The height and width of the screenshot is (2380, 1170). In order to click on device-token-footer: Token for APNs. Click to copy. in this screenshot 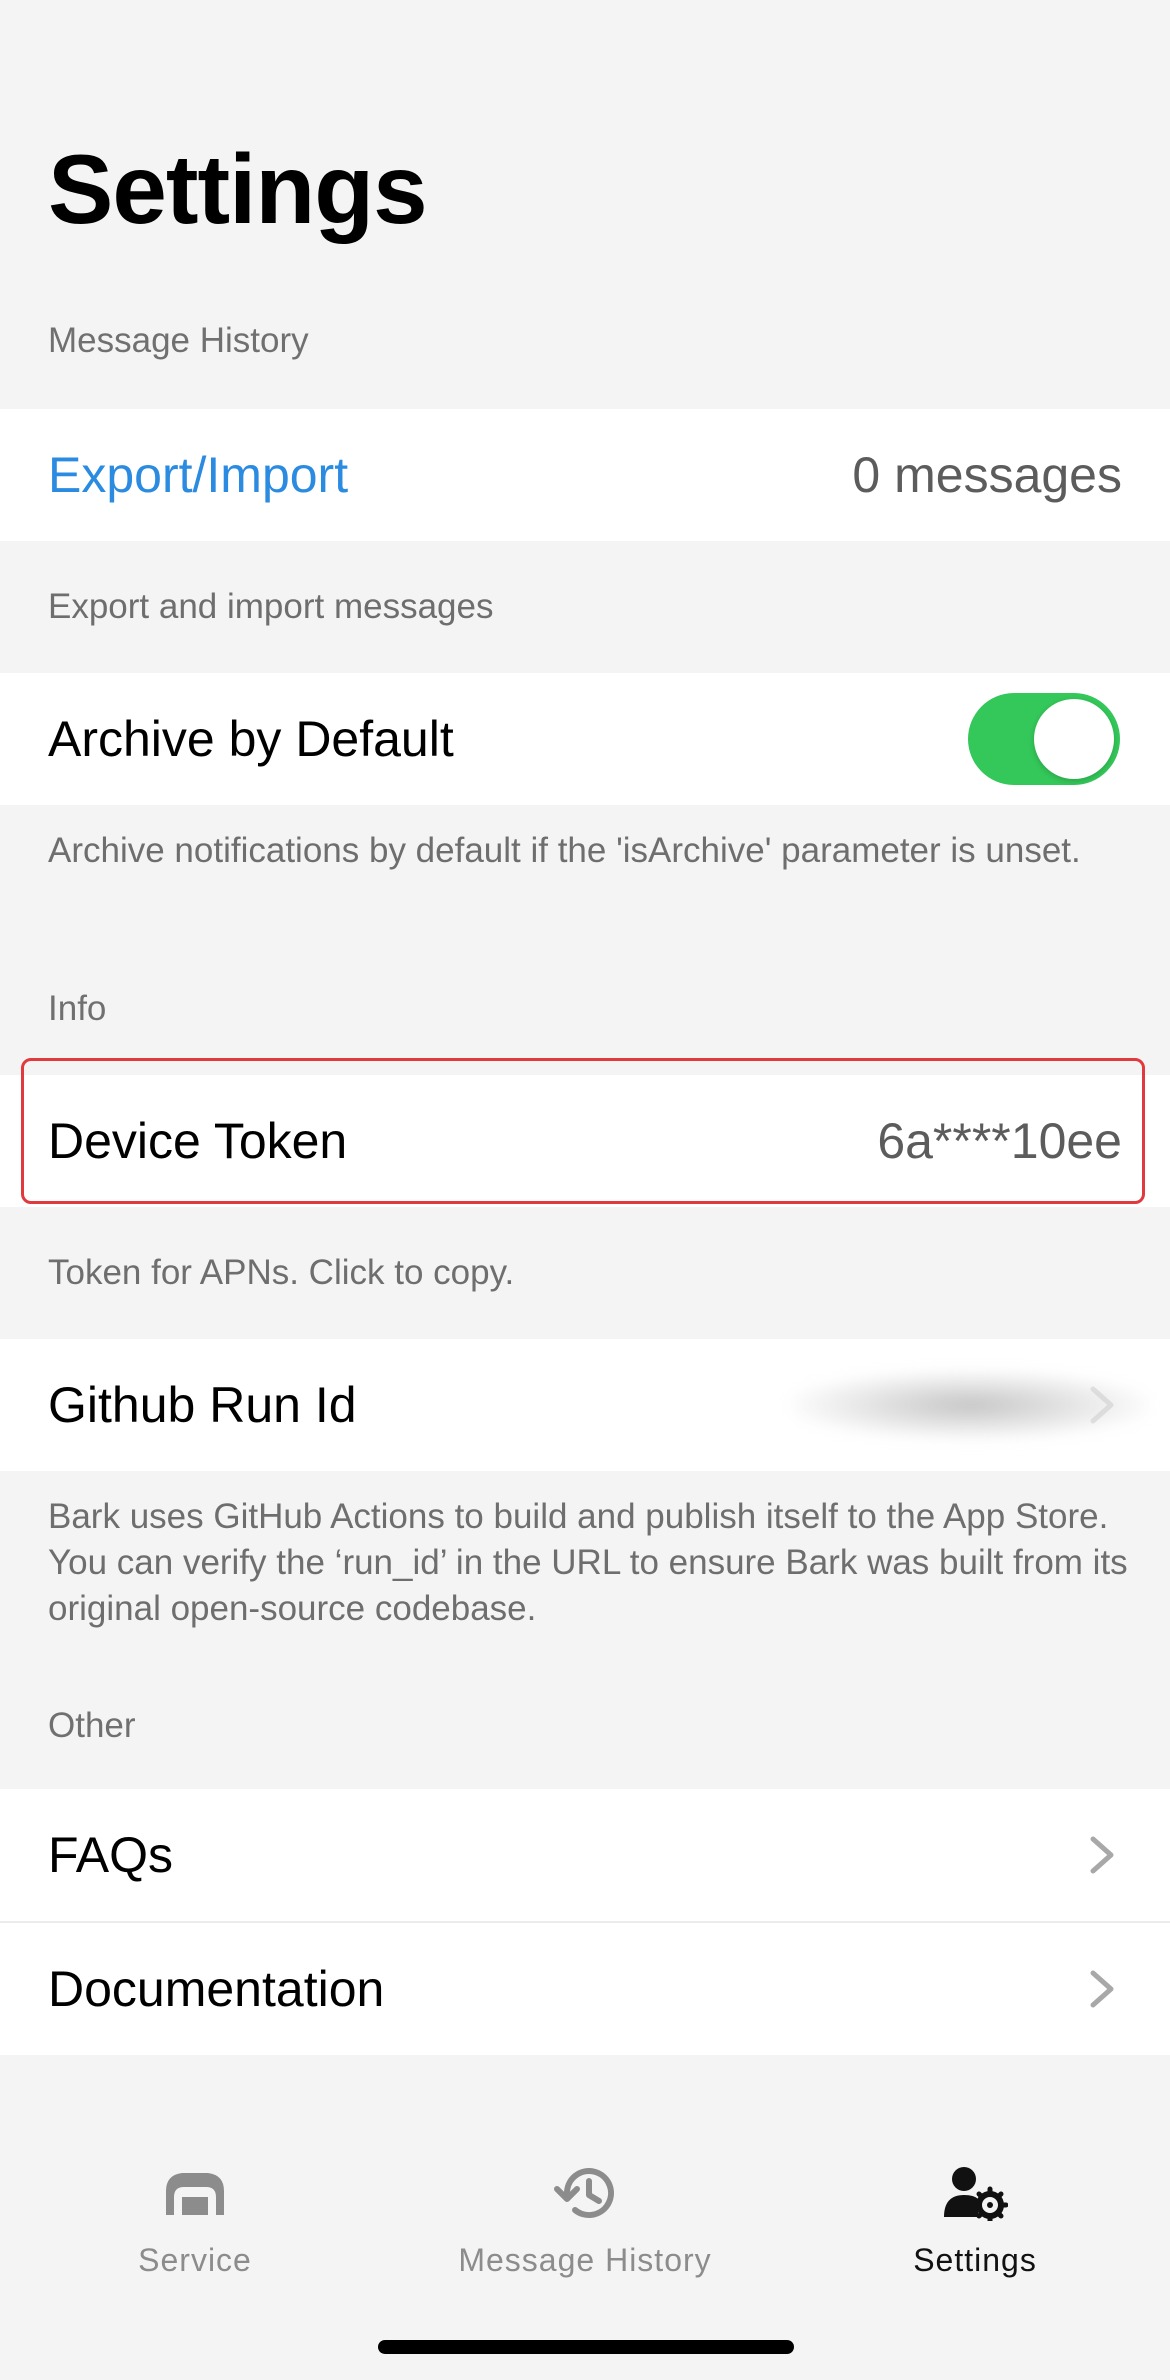, I will do `click(281, 1272)`.